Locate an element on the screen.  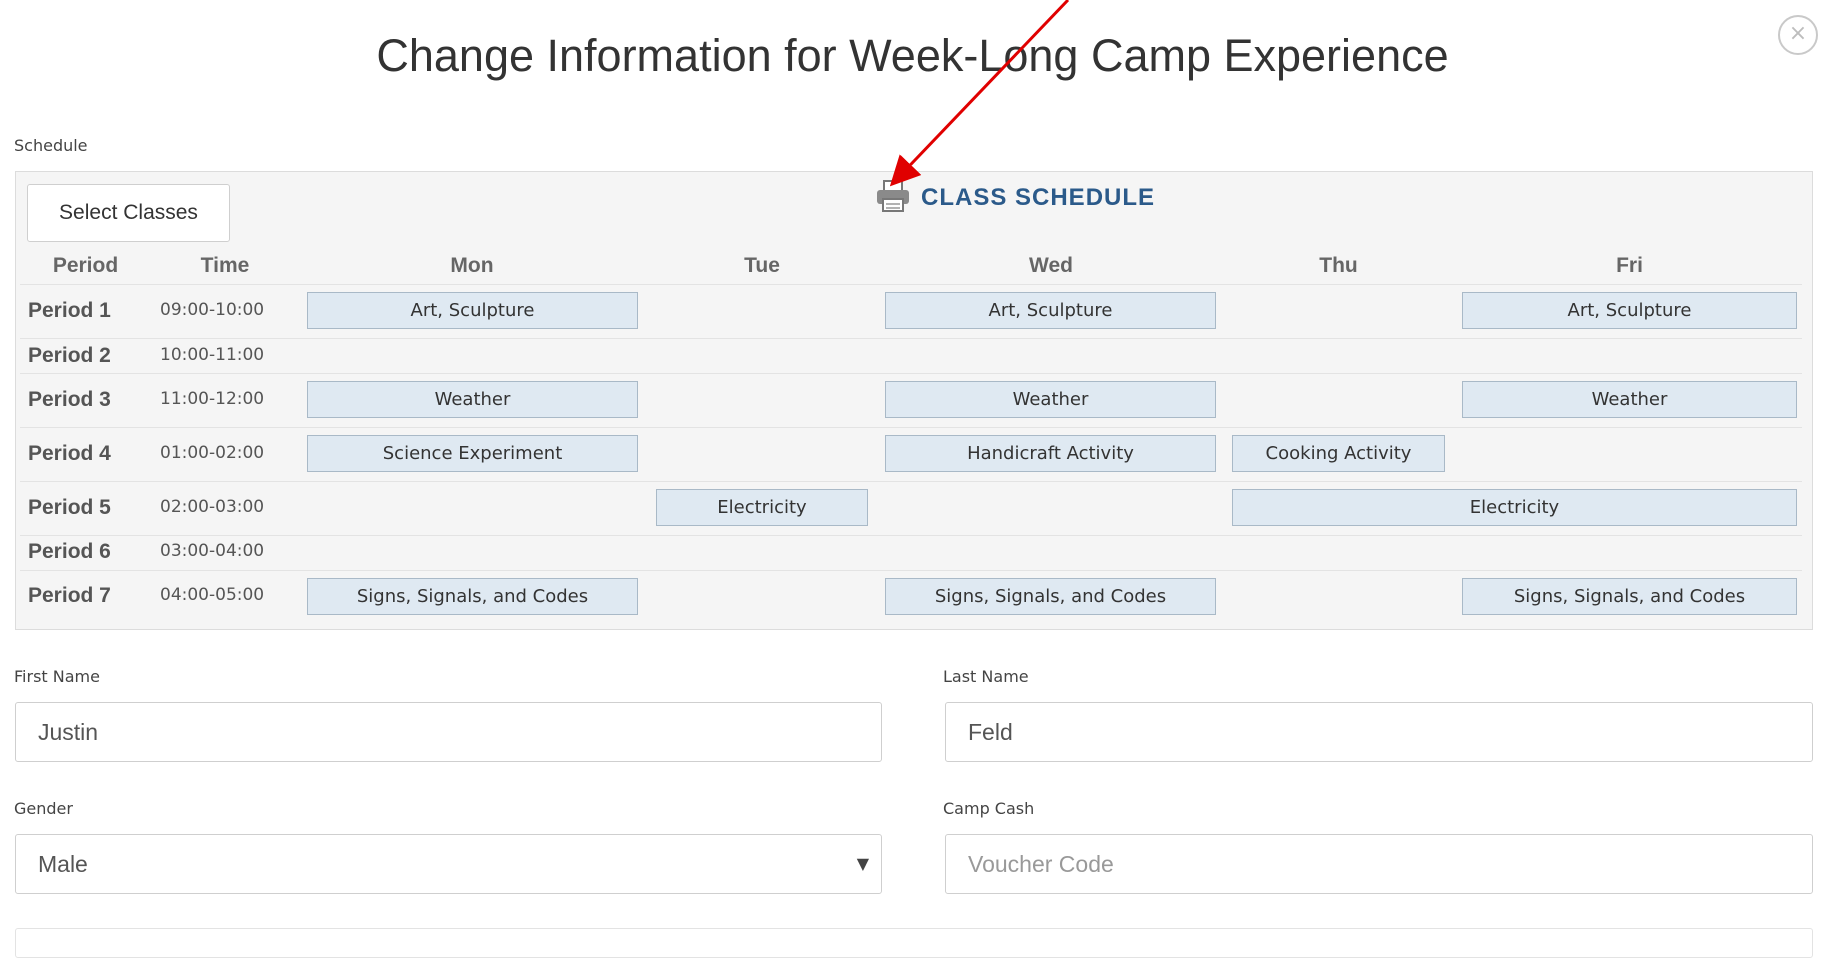
time-label: 03:00-04:00 is located at coordinates (212, 551).